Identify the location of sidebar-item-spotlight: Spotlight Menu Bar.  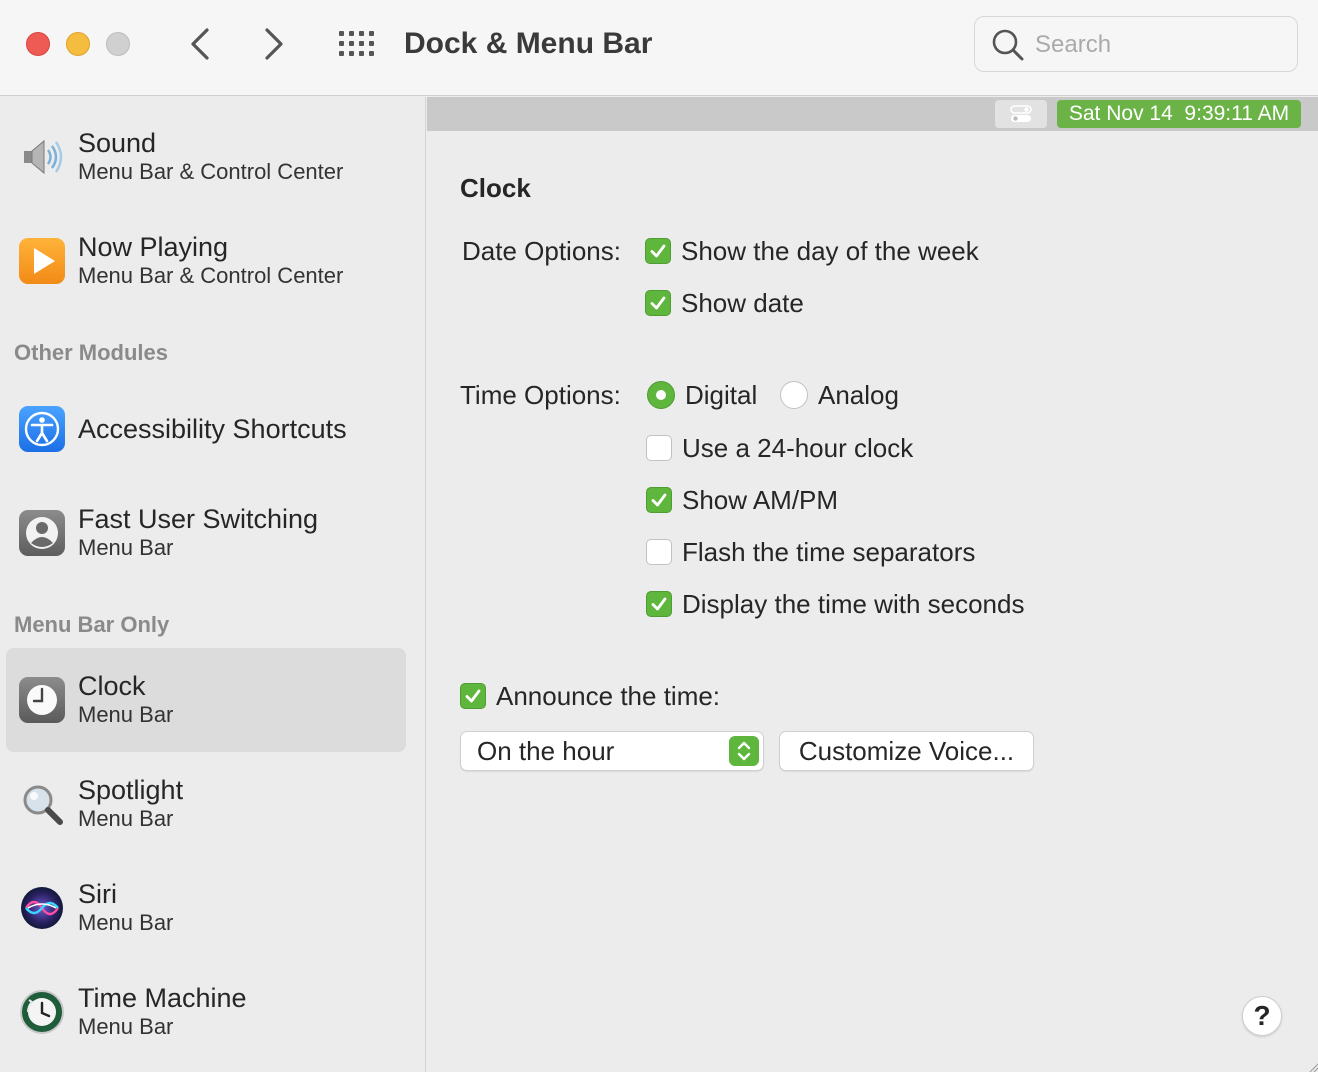
(206, 804).